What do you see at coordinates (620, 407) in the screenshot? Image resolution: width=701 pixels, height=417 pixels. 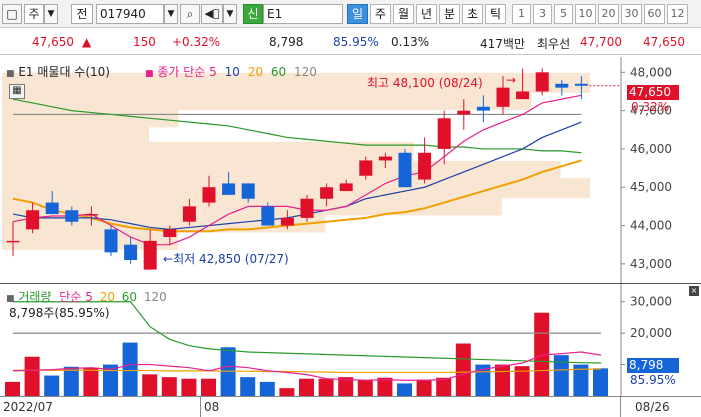 I see `axis-divider` at bounding box center [620, 407].